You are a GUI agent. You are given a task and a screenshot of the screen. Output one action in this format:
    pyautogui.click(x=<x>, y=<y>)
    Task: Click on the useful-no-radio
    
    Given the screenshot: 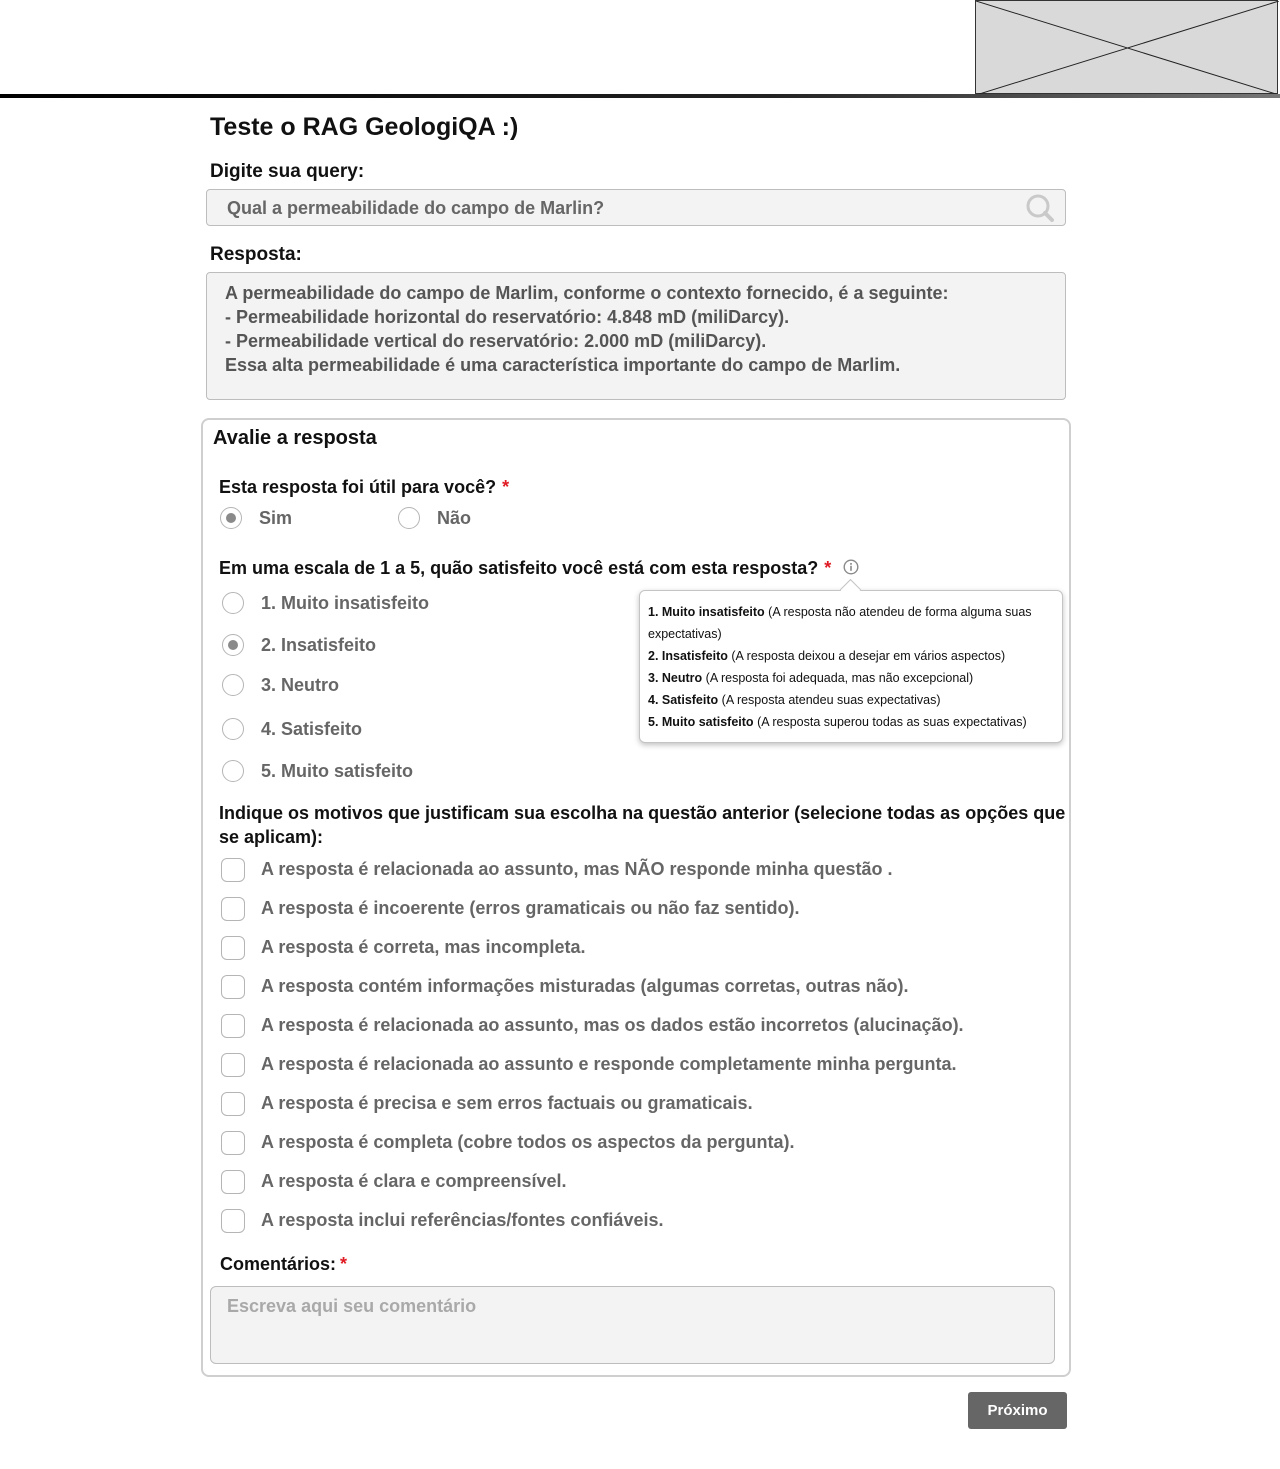 What is the action you would take?
    pyautogui.click(x=409, y=518)
    